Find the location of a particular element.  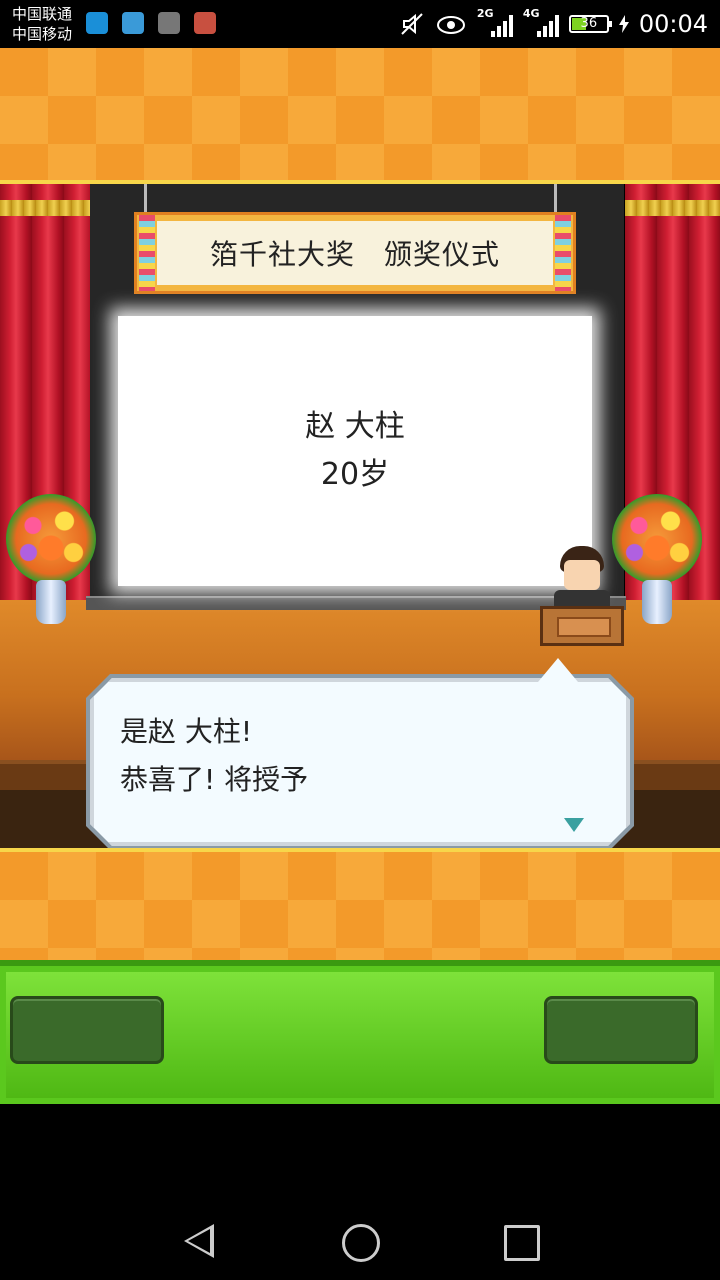

dialog-line-2: 恭喜了! 将授予 is located at coordinates (214, 779).